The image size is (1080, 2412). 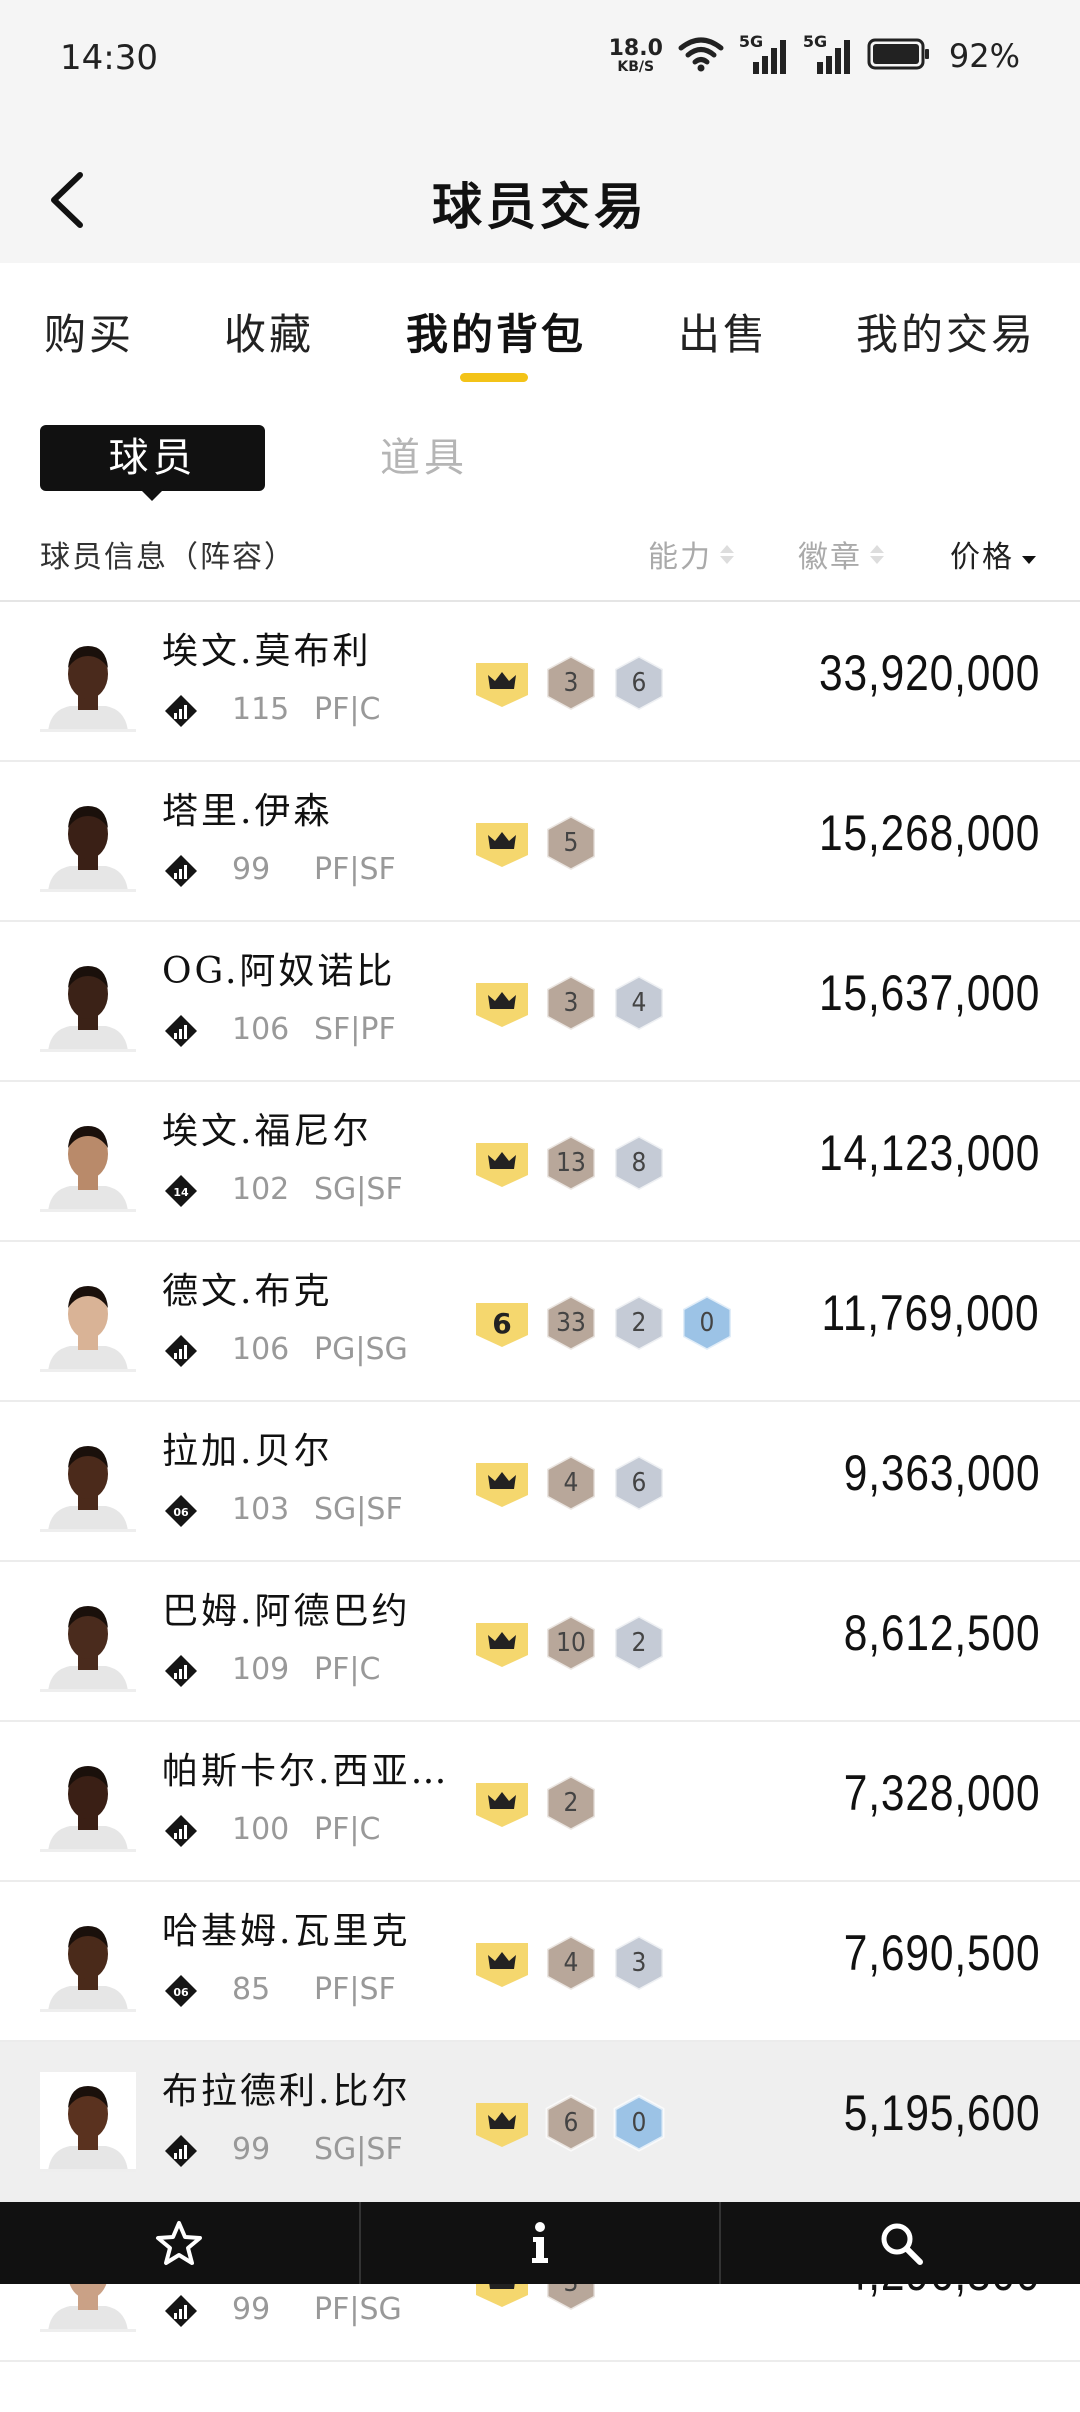 I want to click on player-position: SG|SF, so click(x=358, y=1189).